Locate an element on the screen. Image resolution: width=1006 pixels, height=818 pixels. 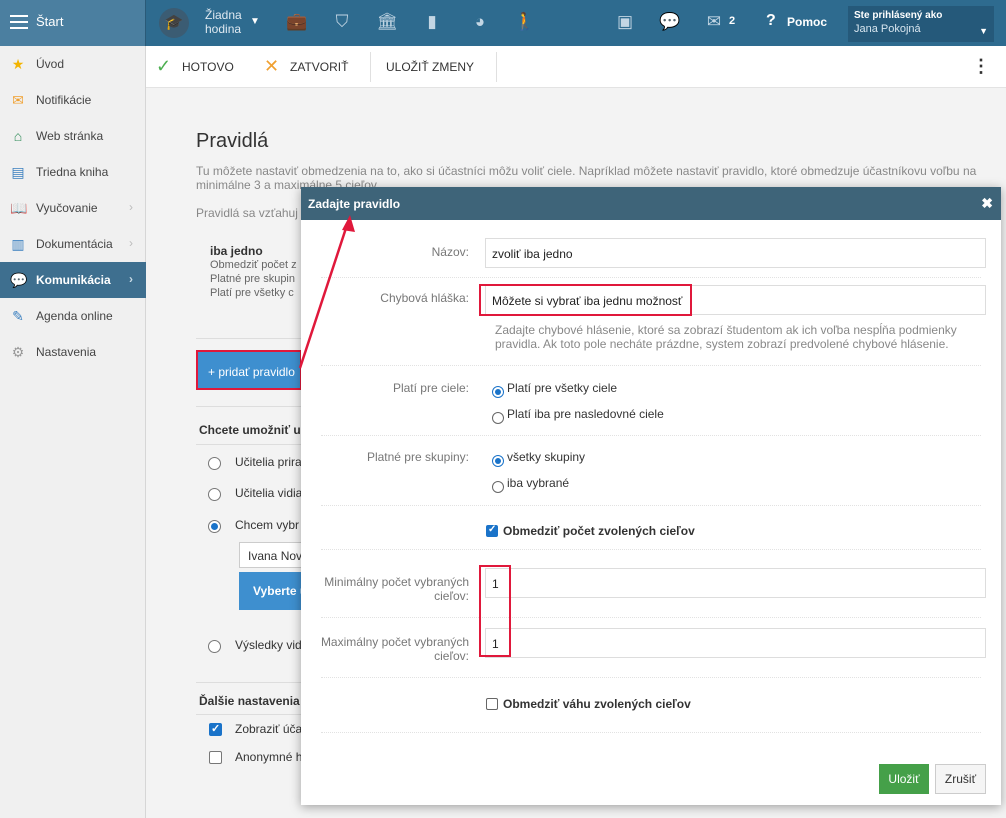
home-icon: ⌂ is located at coordinates (18, 136).